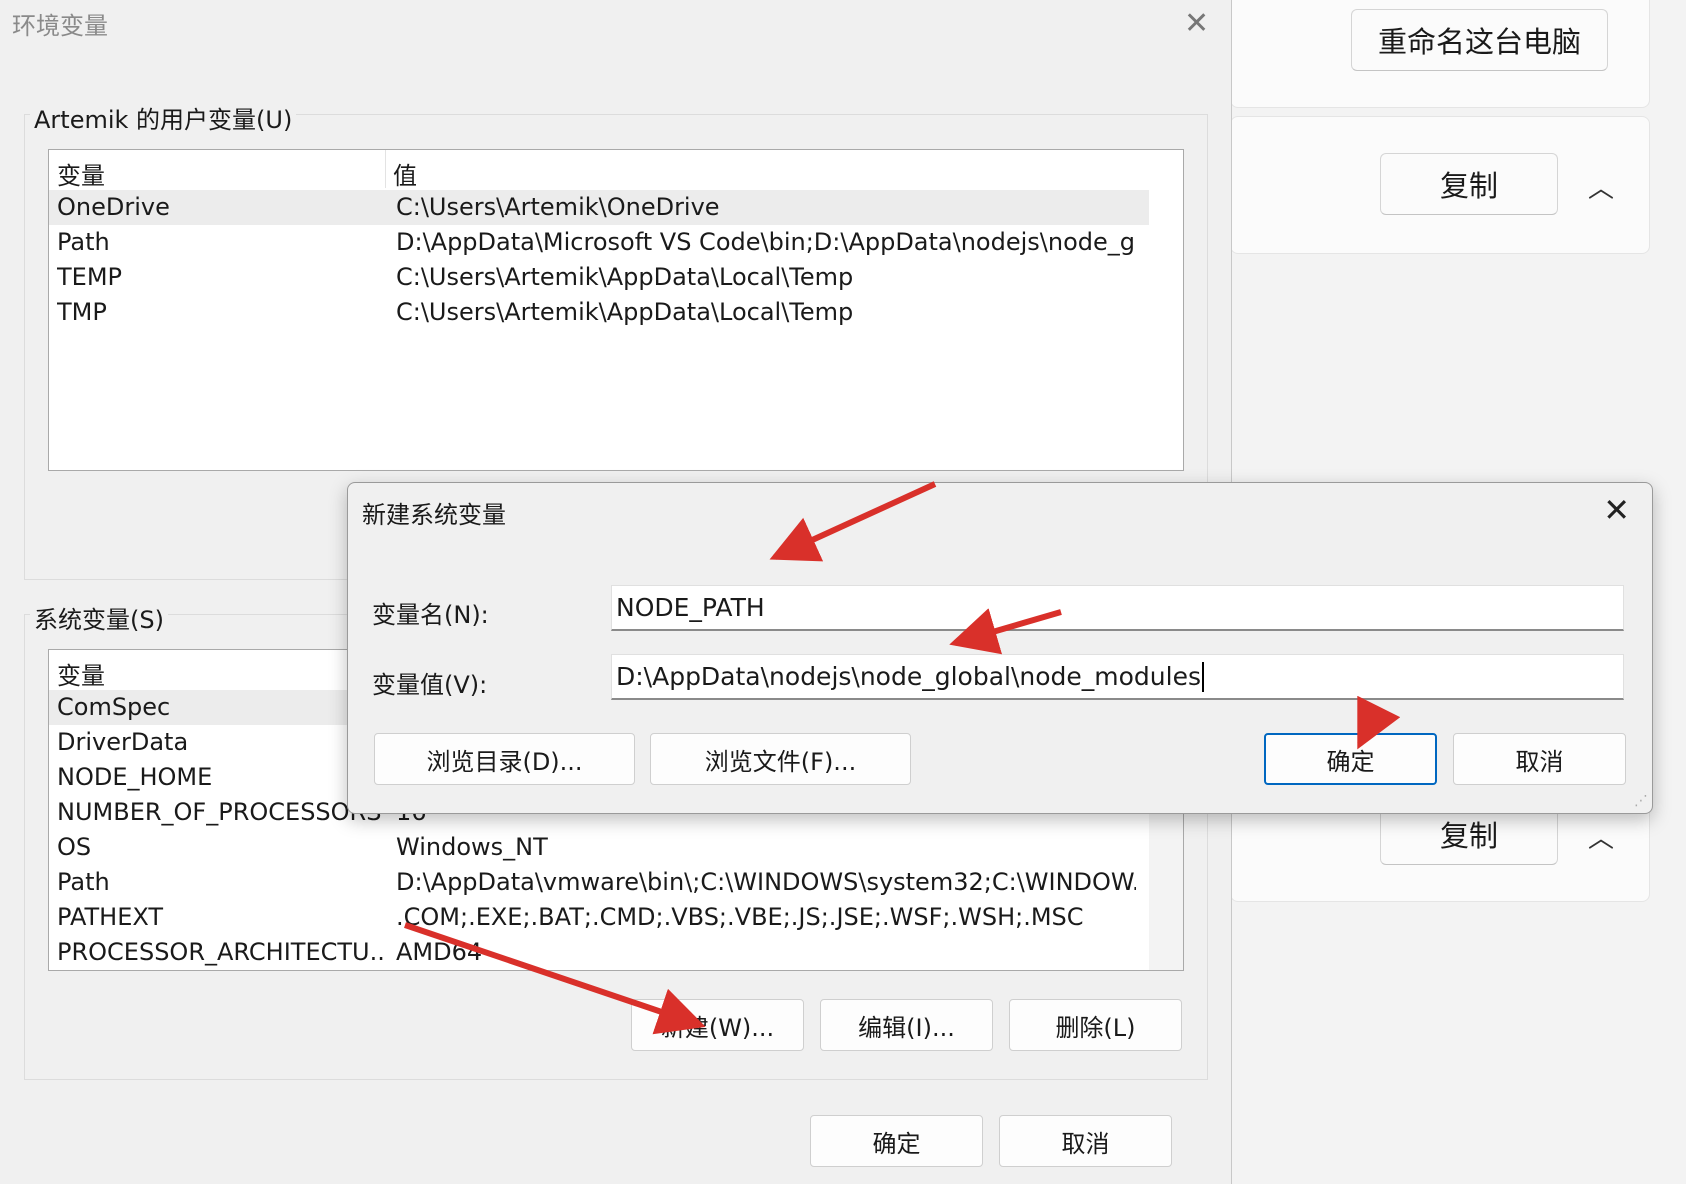 The image size is (1686, 1184). I want to click on resize-grip-icon: ⋰, so click(1641, 801).